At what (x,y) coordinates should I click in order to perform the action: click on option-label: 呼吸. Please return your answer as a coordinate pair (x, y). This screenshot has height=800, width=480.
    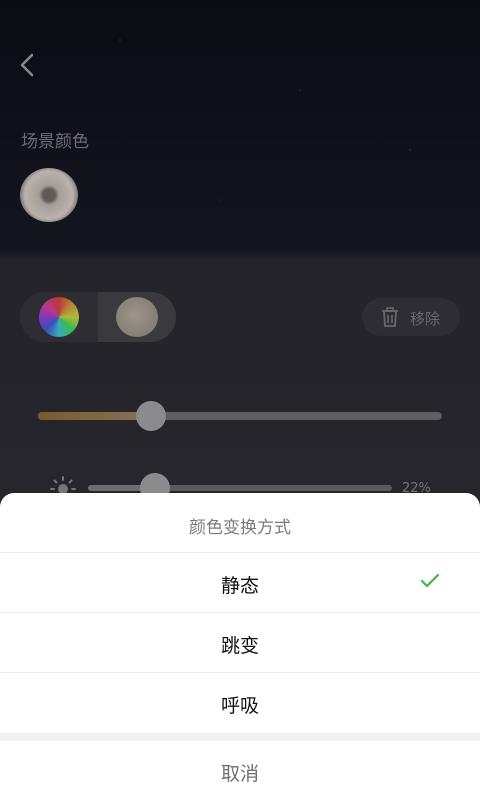
    Looking at the image, I should click on (239, 706).